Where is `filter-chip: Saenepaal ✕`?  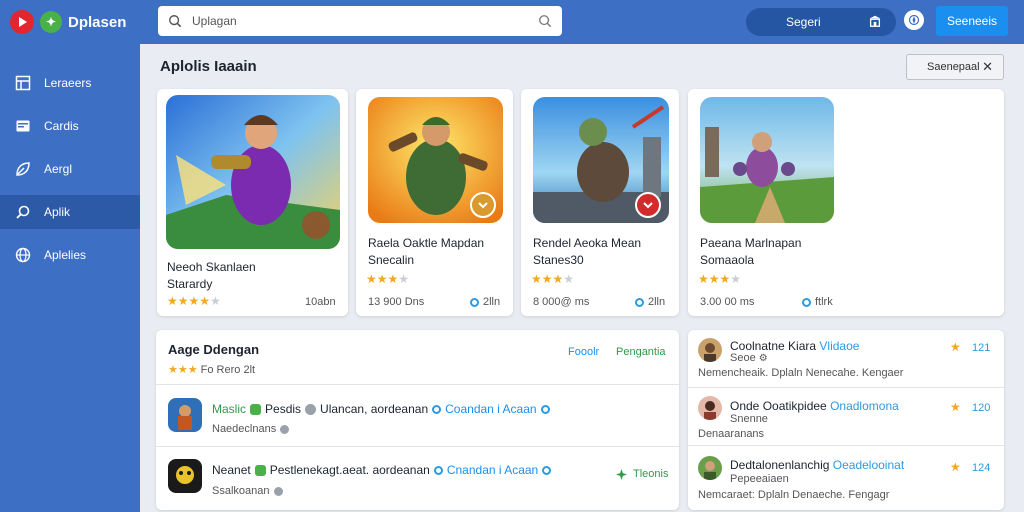 filter-chip: Saenepaal ✕ is located at coordinates (955, 67).